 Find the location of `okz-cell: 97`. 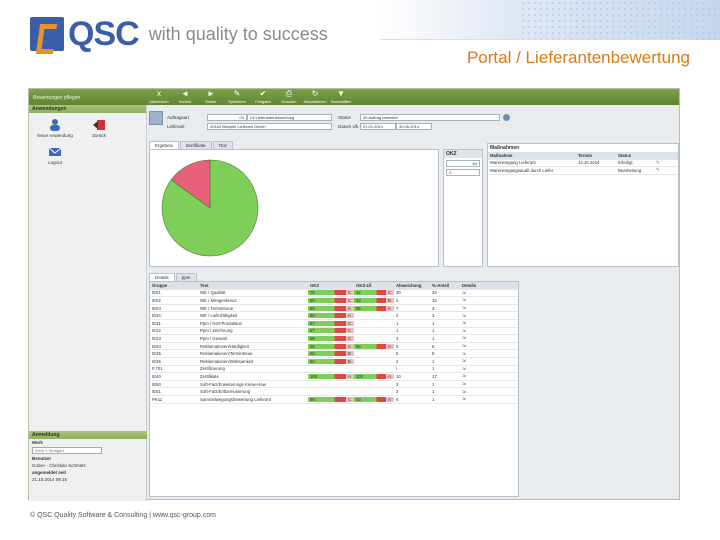

okz-cell: 97 is located at coordinates (327, 323).